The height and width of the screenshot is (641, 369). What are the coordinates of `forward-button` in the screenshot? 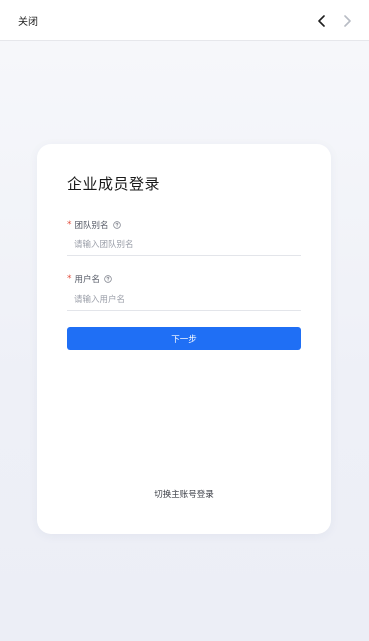 It's located at (347, 21).